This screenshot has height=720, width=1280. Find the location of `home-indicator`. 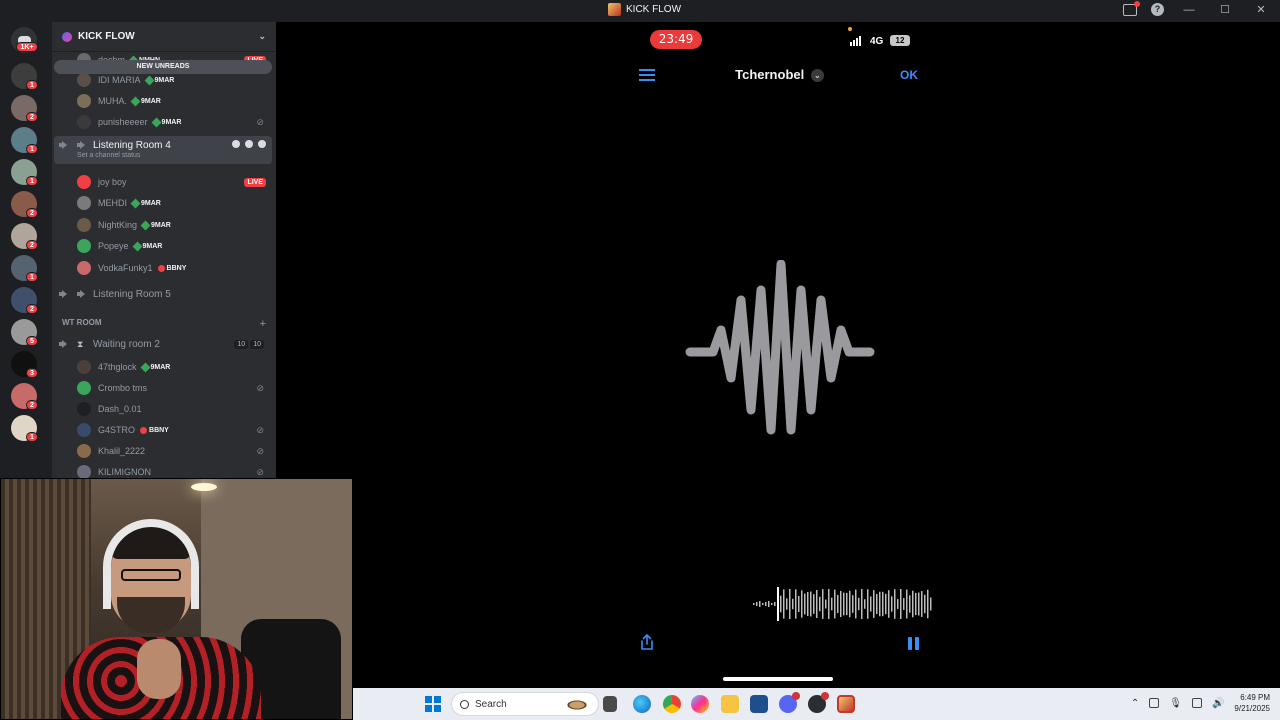

home-indicator is located at coordinates (778, 679).